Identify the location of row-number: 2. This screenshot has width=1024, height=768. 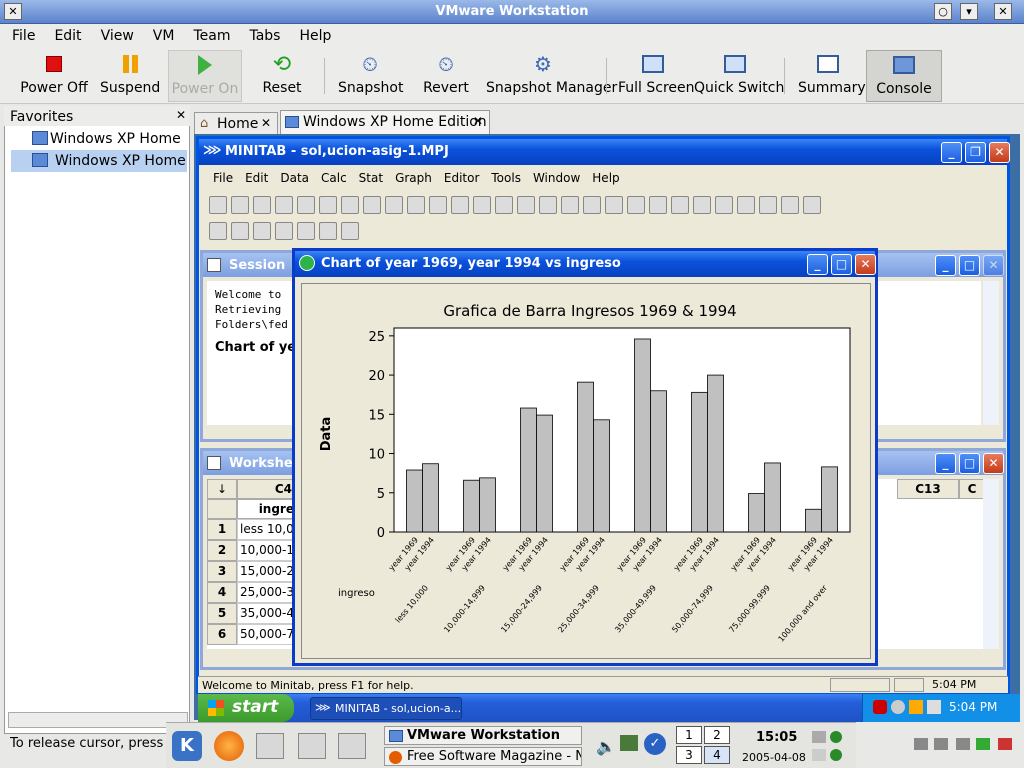
(222, 550).